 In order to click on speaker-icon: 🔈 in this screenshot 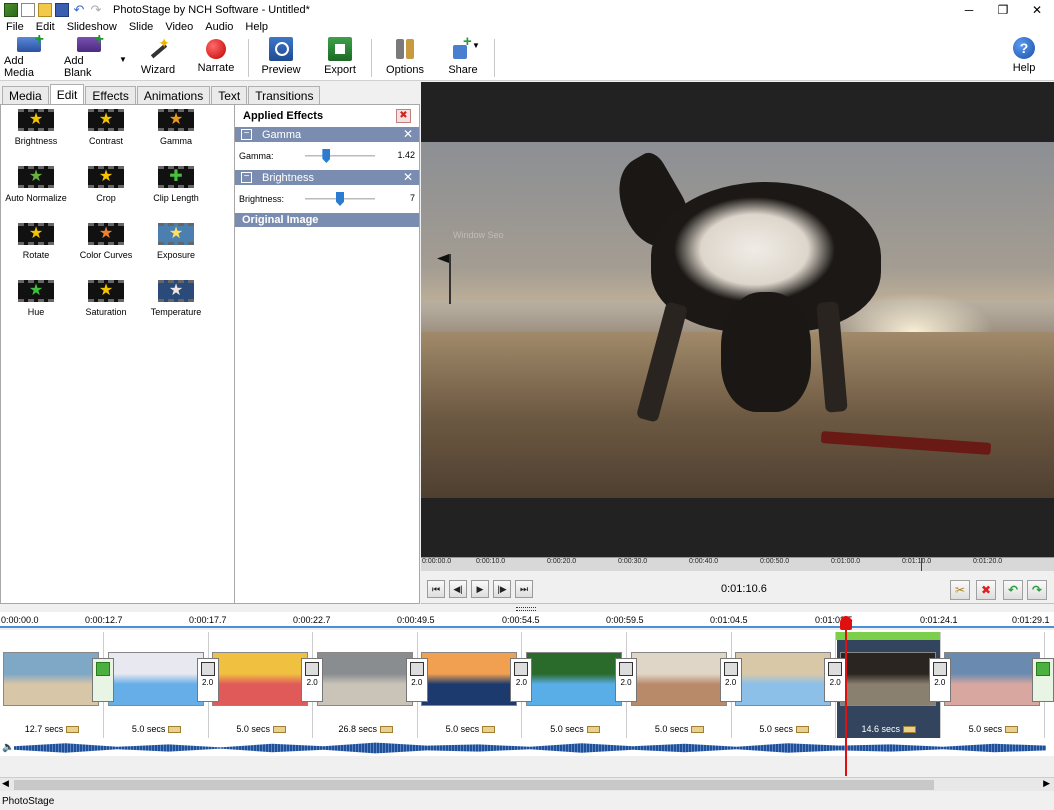, I will do `click(8, 747)`.